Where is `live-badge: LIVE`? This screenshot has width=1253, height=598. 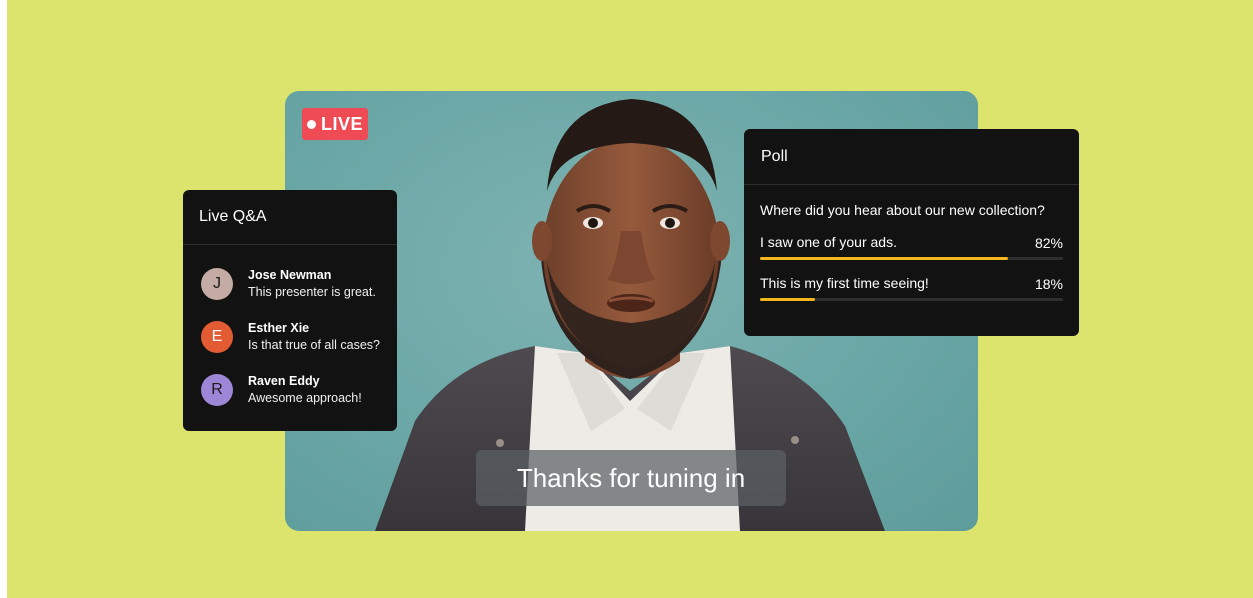
live-badge: LIVE is located at coordinates (335, 124).